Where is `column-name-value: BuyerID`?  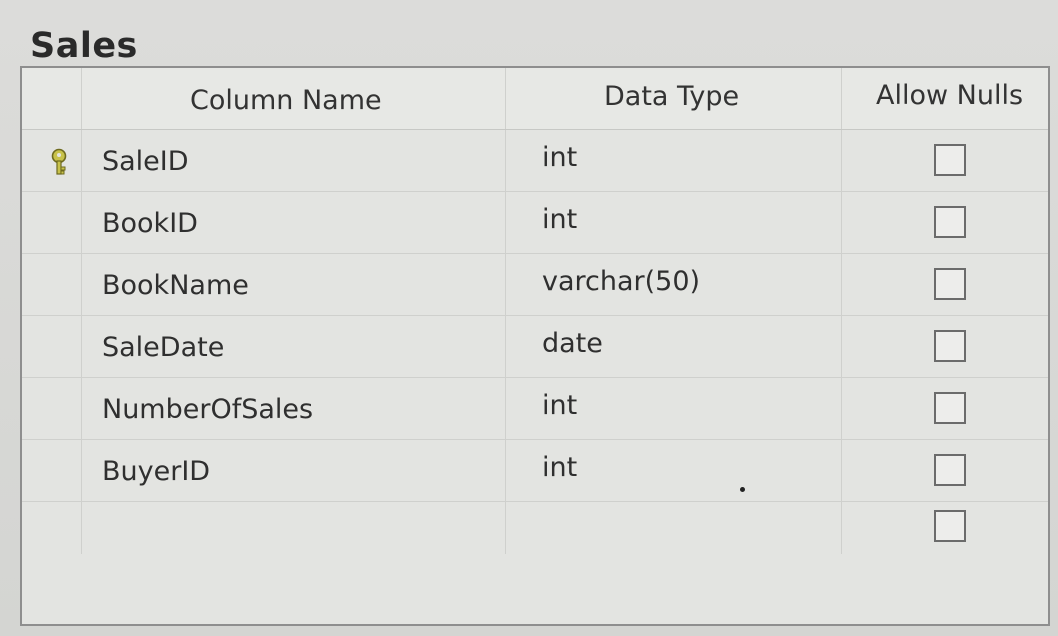
column-name-value: BuyerID is located at coordinates (156, 471).